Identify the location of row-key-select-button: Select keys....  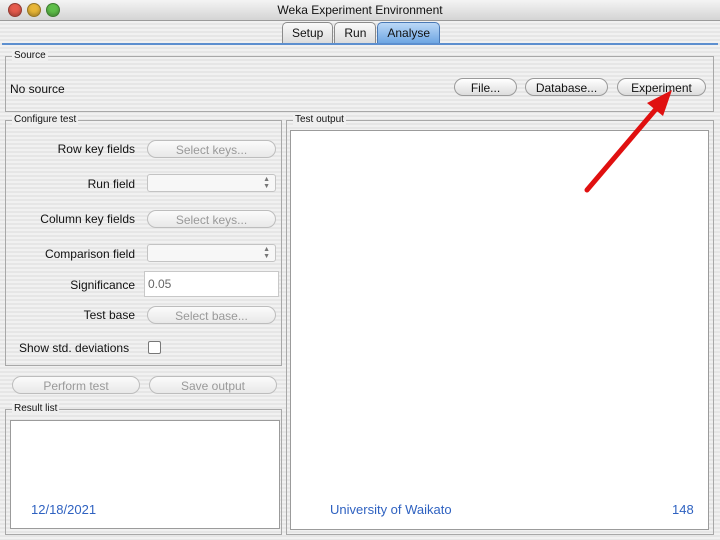
(211, 149).